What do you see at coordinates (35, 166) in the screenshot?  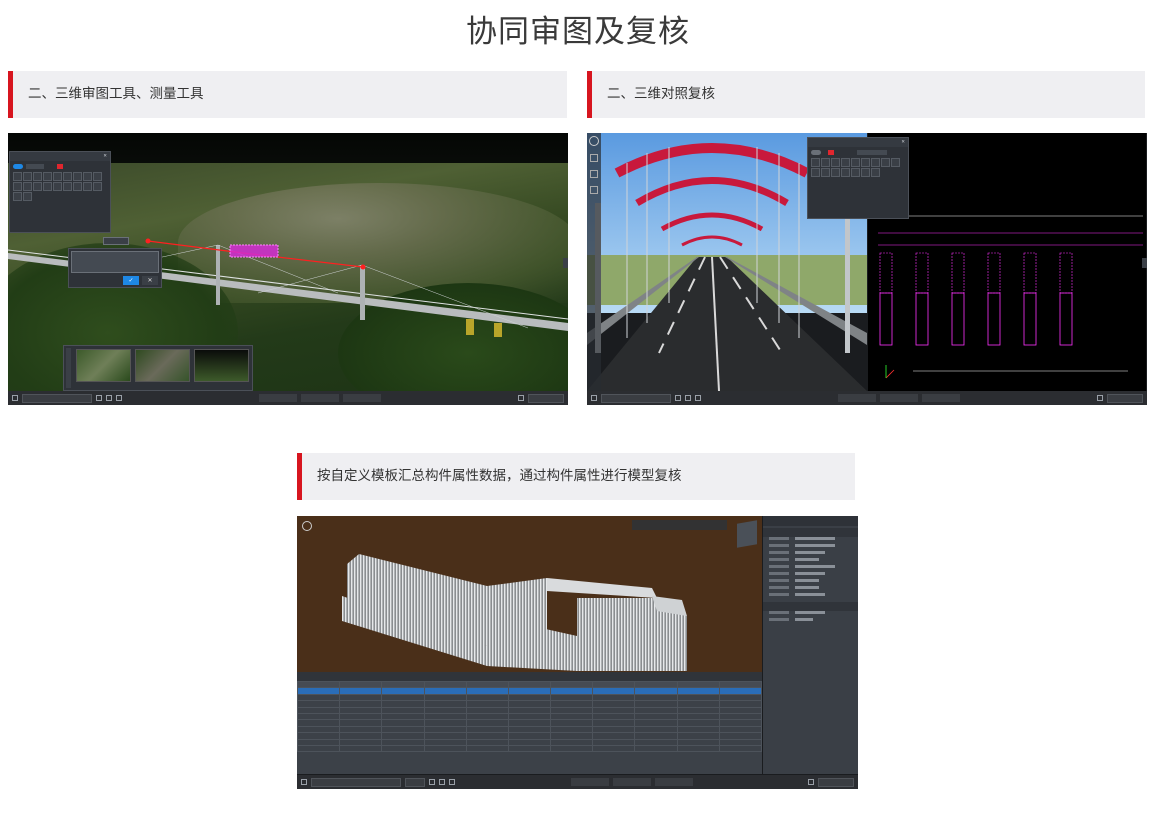 I see `toggle-field` at bounding box center [35, 166].